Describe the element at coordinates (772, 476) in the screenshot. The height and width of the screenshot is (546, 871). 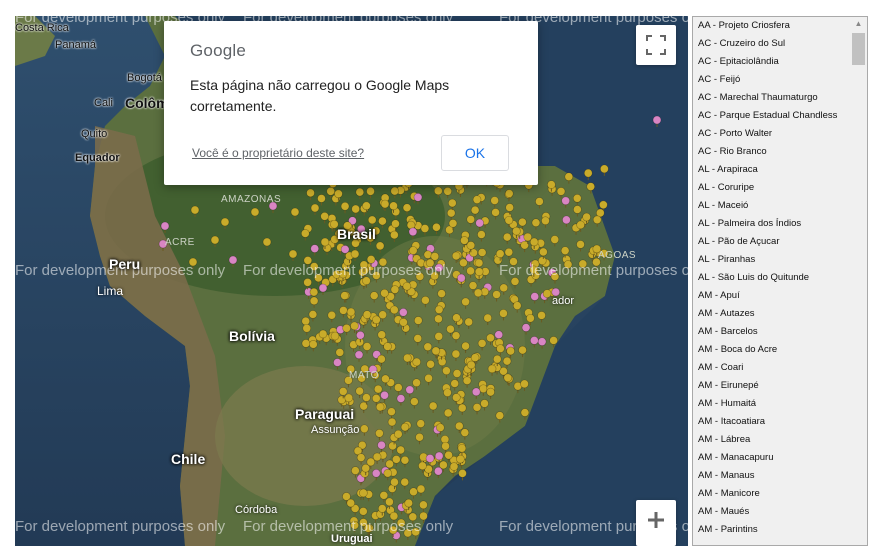
I see `station-list-item: AM - Manaus` at that location.